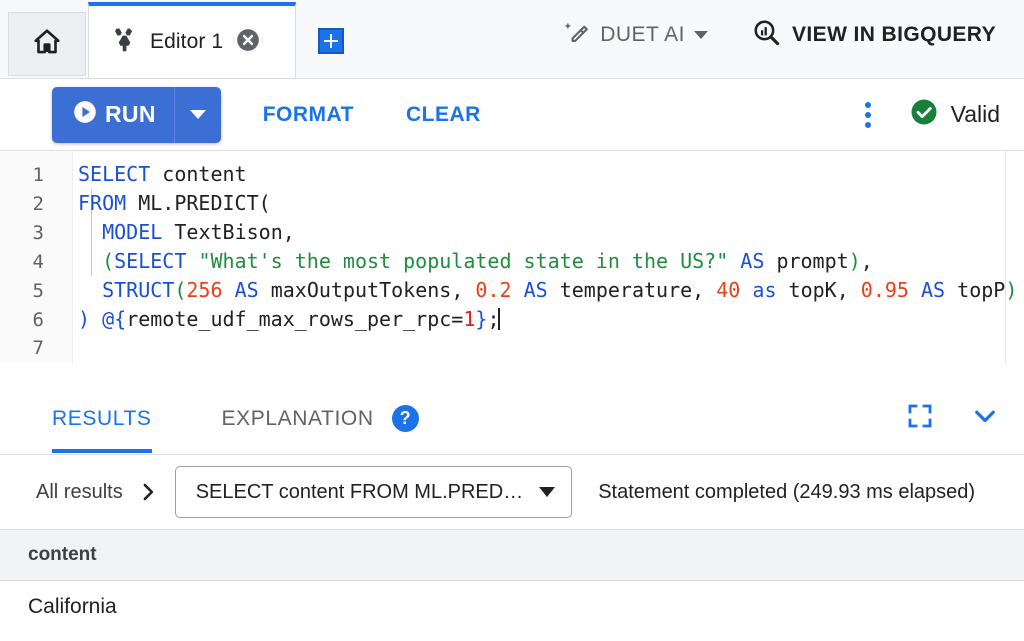 The width and height of the screenshot is (1024, 641). What do you see at coordinates (512, 232) in the screenshot?
I see `code-line: 3 MODEL TextBison,` at bounding box center [512, 232].